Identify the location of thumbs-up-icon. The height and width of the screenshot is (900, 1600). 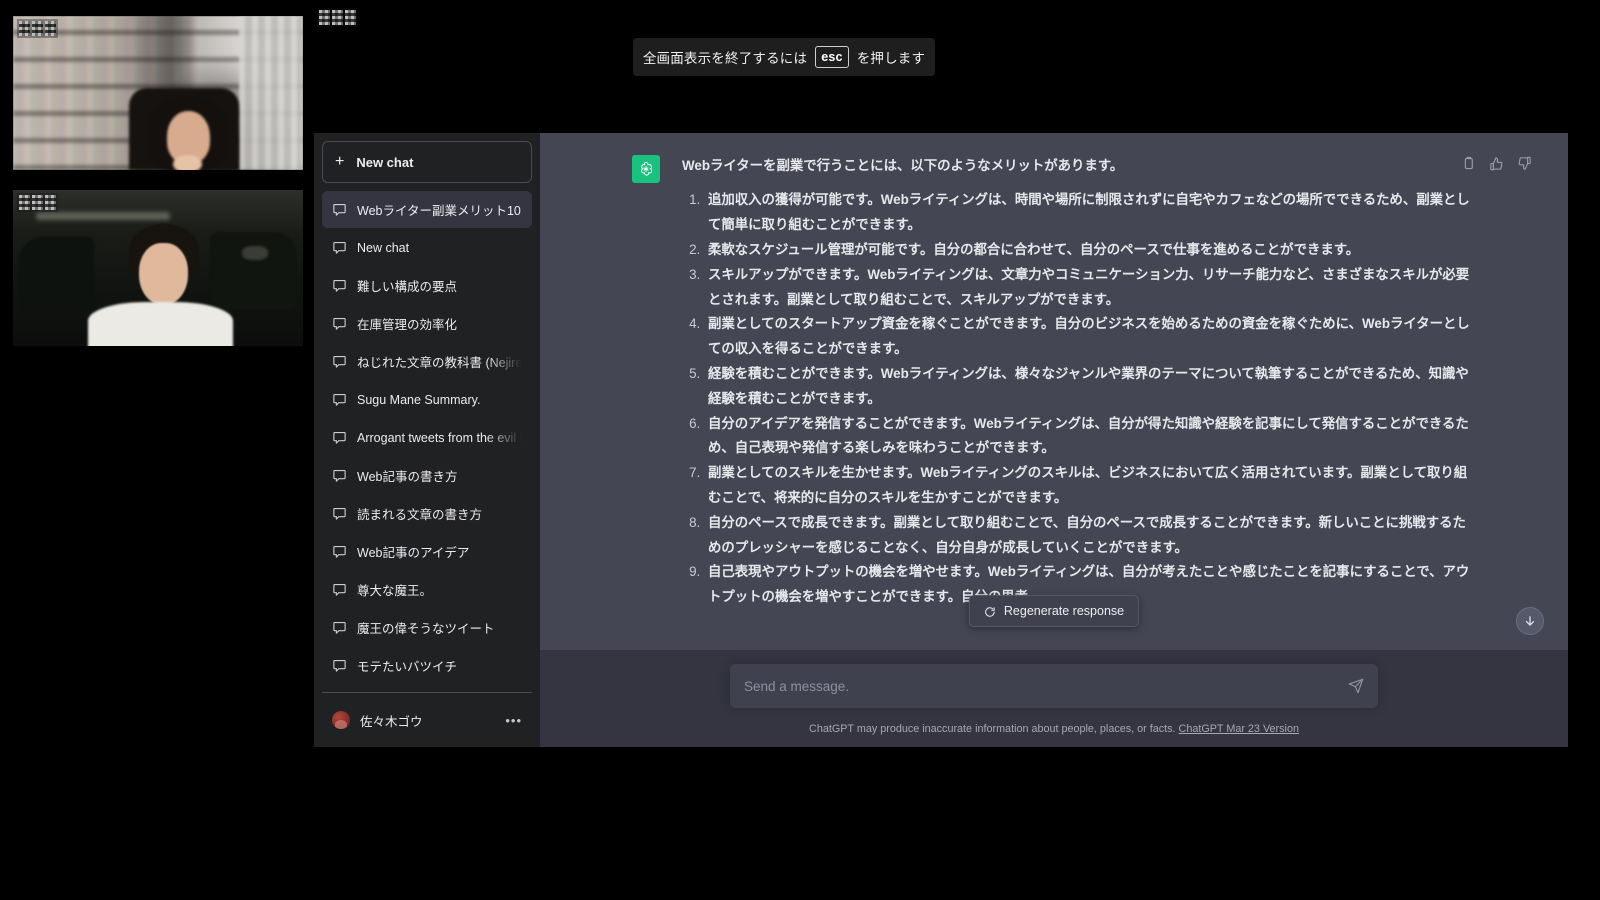
(1496, 164).